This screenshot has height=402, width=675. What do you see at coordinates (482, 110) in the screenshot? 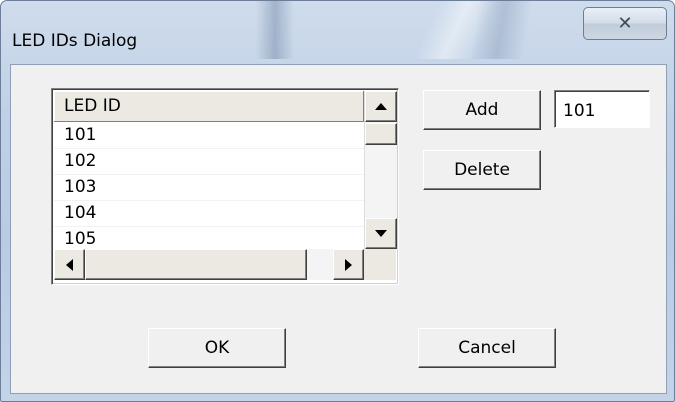
I see `add-button: Add` at bounding box center [482, 110].